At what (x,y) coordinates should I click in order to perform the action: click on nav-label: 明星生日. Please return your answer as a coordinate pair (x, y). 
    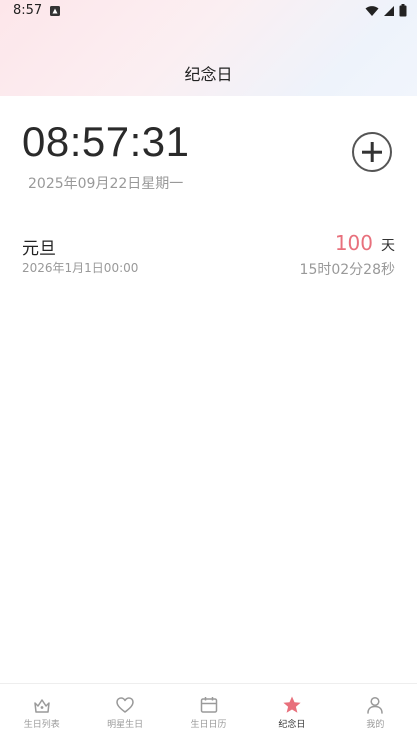
    Looking at the image, I should click on (125, 725).